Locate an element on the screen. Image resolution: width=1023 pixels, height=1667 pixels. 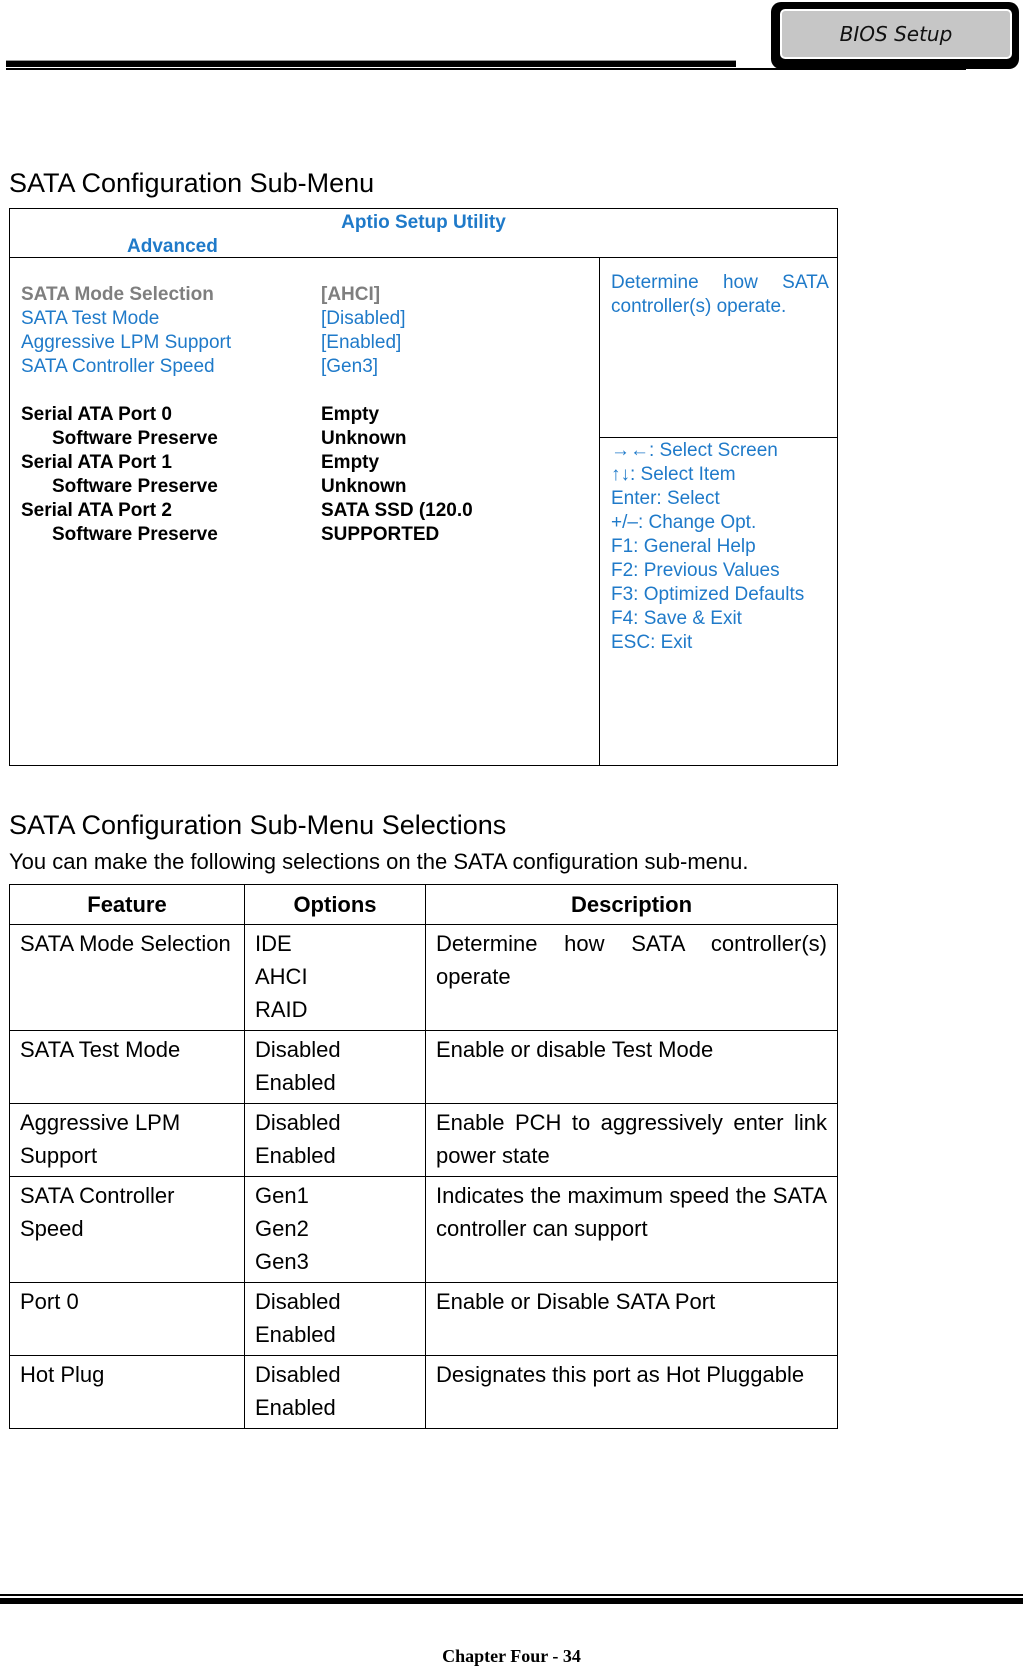
description-cell: Determine how SATA controller(s) operate is located at coordinates (631, 977).